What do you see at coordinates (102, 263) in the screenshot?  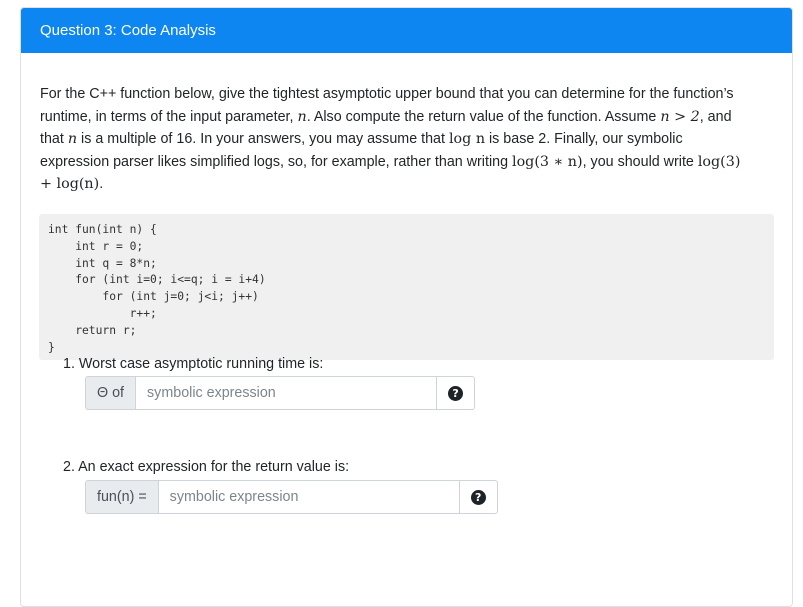 I see `code-line: int q = 8*n;` at bounding box center [102, 263].